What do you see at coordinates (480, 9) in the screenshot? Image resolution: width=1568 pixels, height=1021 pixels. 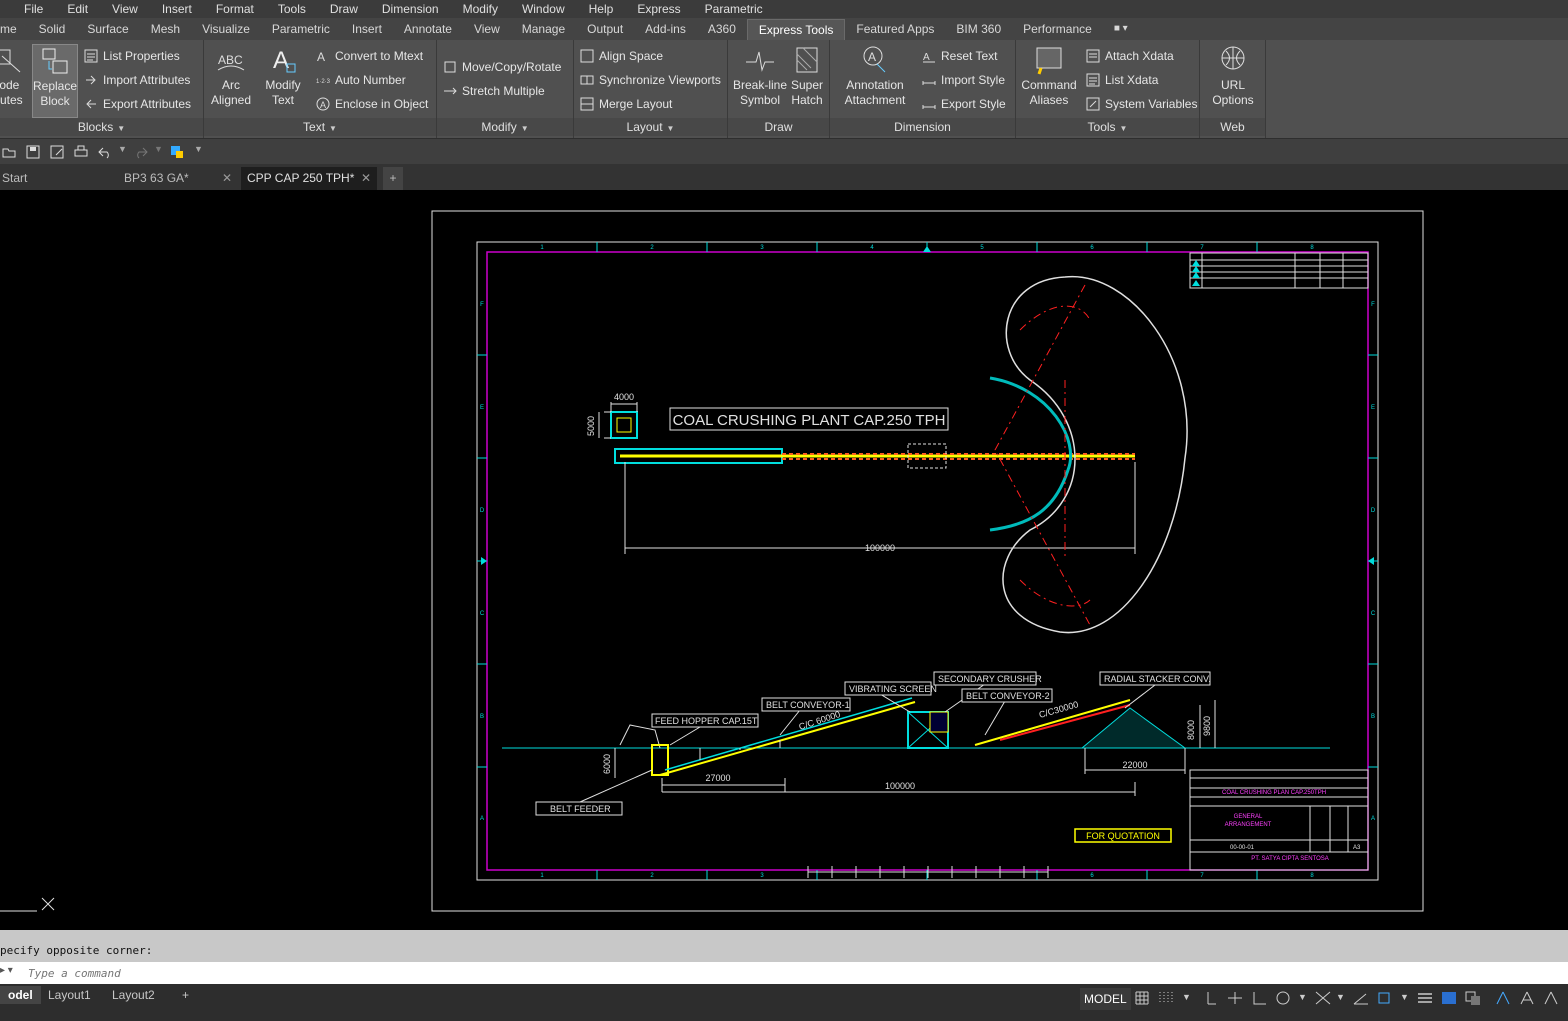 I see `menu-modify: Modify` at bounding box center [480, 9].